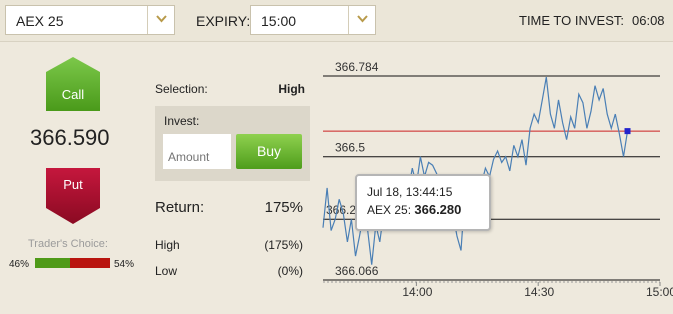 This screenshot has width=673, height=314. I want to click on x-tick-label: 14:00, so click(417, 292).